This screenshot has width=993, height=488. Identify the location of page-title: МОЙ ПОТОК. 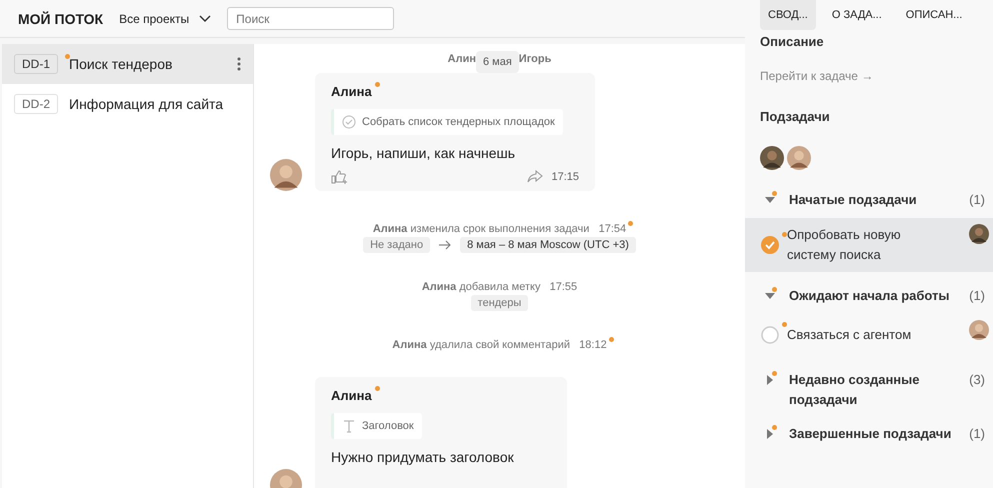
(61, 18).